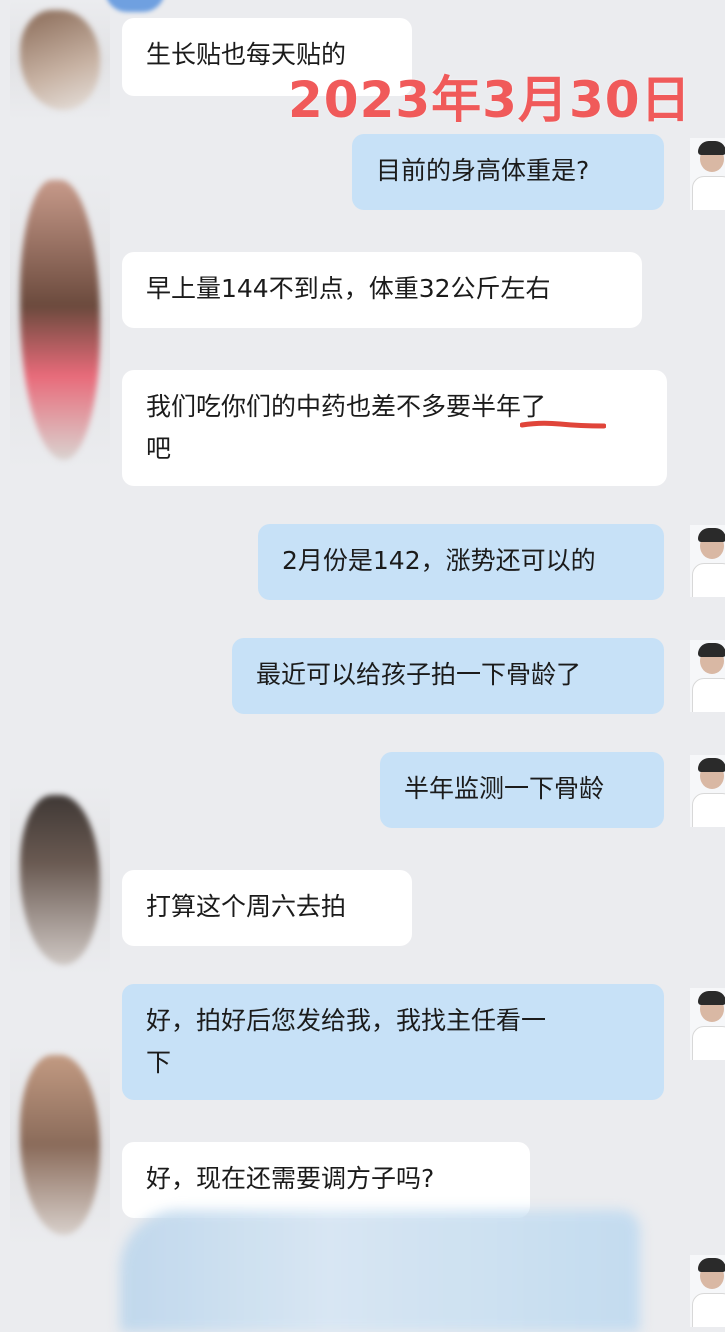 The height and width of the screenshot is (1332, 725). What do you see at coordinates (508, 172) in the screenshot?
I see `message-bubble-outgoing: 目前的身高体重是?` at bounding box center [508, 172].